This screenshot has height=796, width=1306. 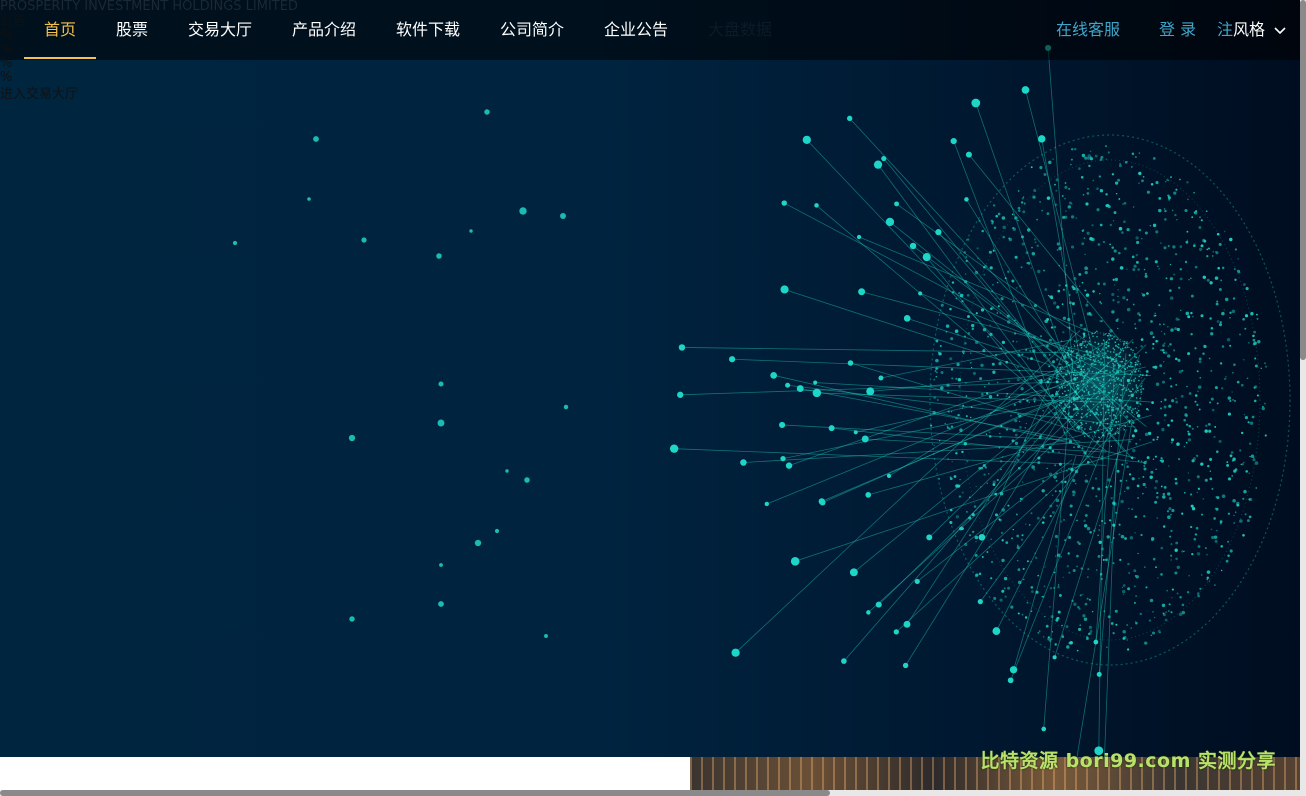 What do you see at coordinates (13, 21) in the screenshot?
I see `notice-label: 公告` at bounding box center [13, 21].